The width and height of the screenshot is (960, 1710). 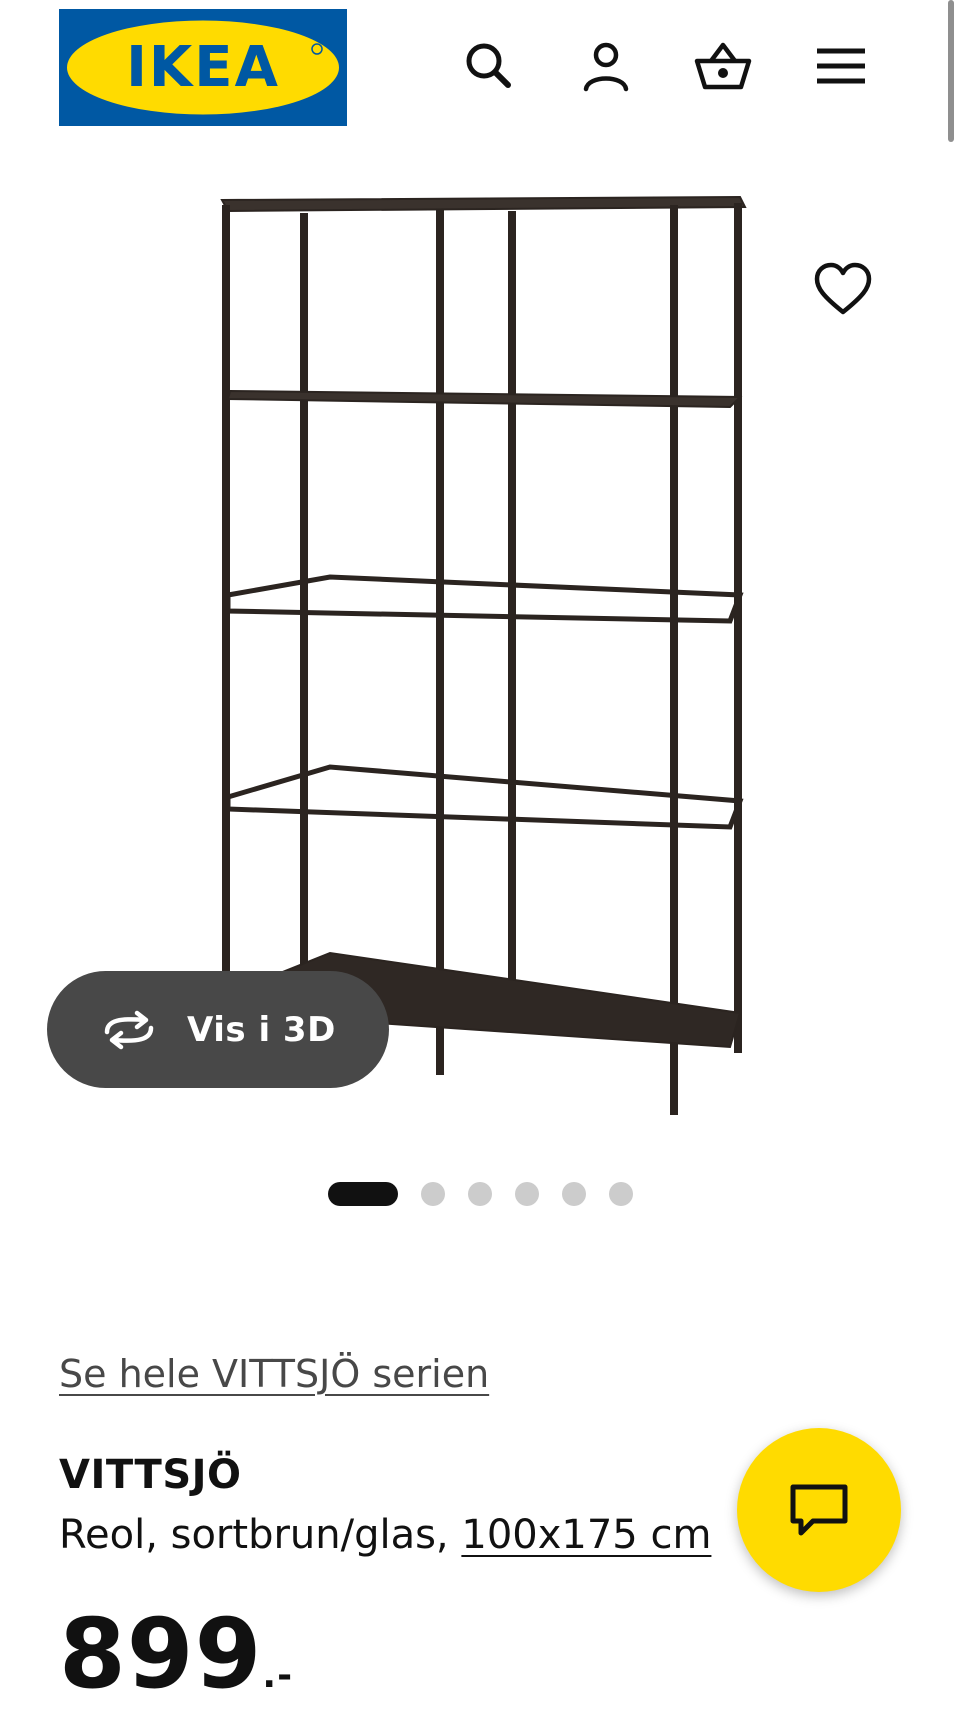 I want to click on search-icon, so click(x=488, y=65).